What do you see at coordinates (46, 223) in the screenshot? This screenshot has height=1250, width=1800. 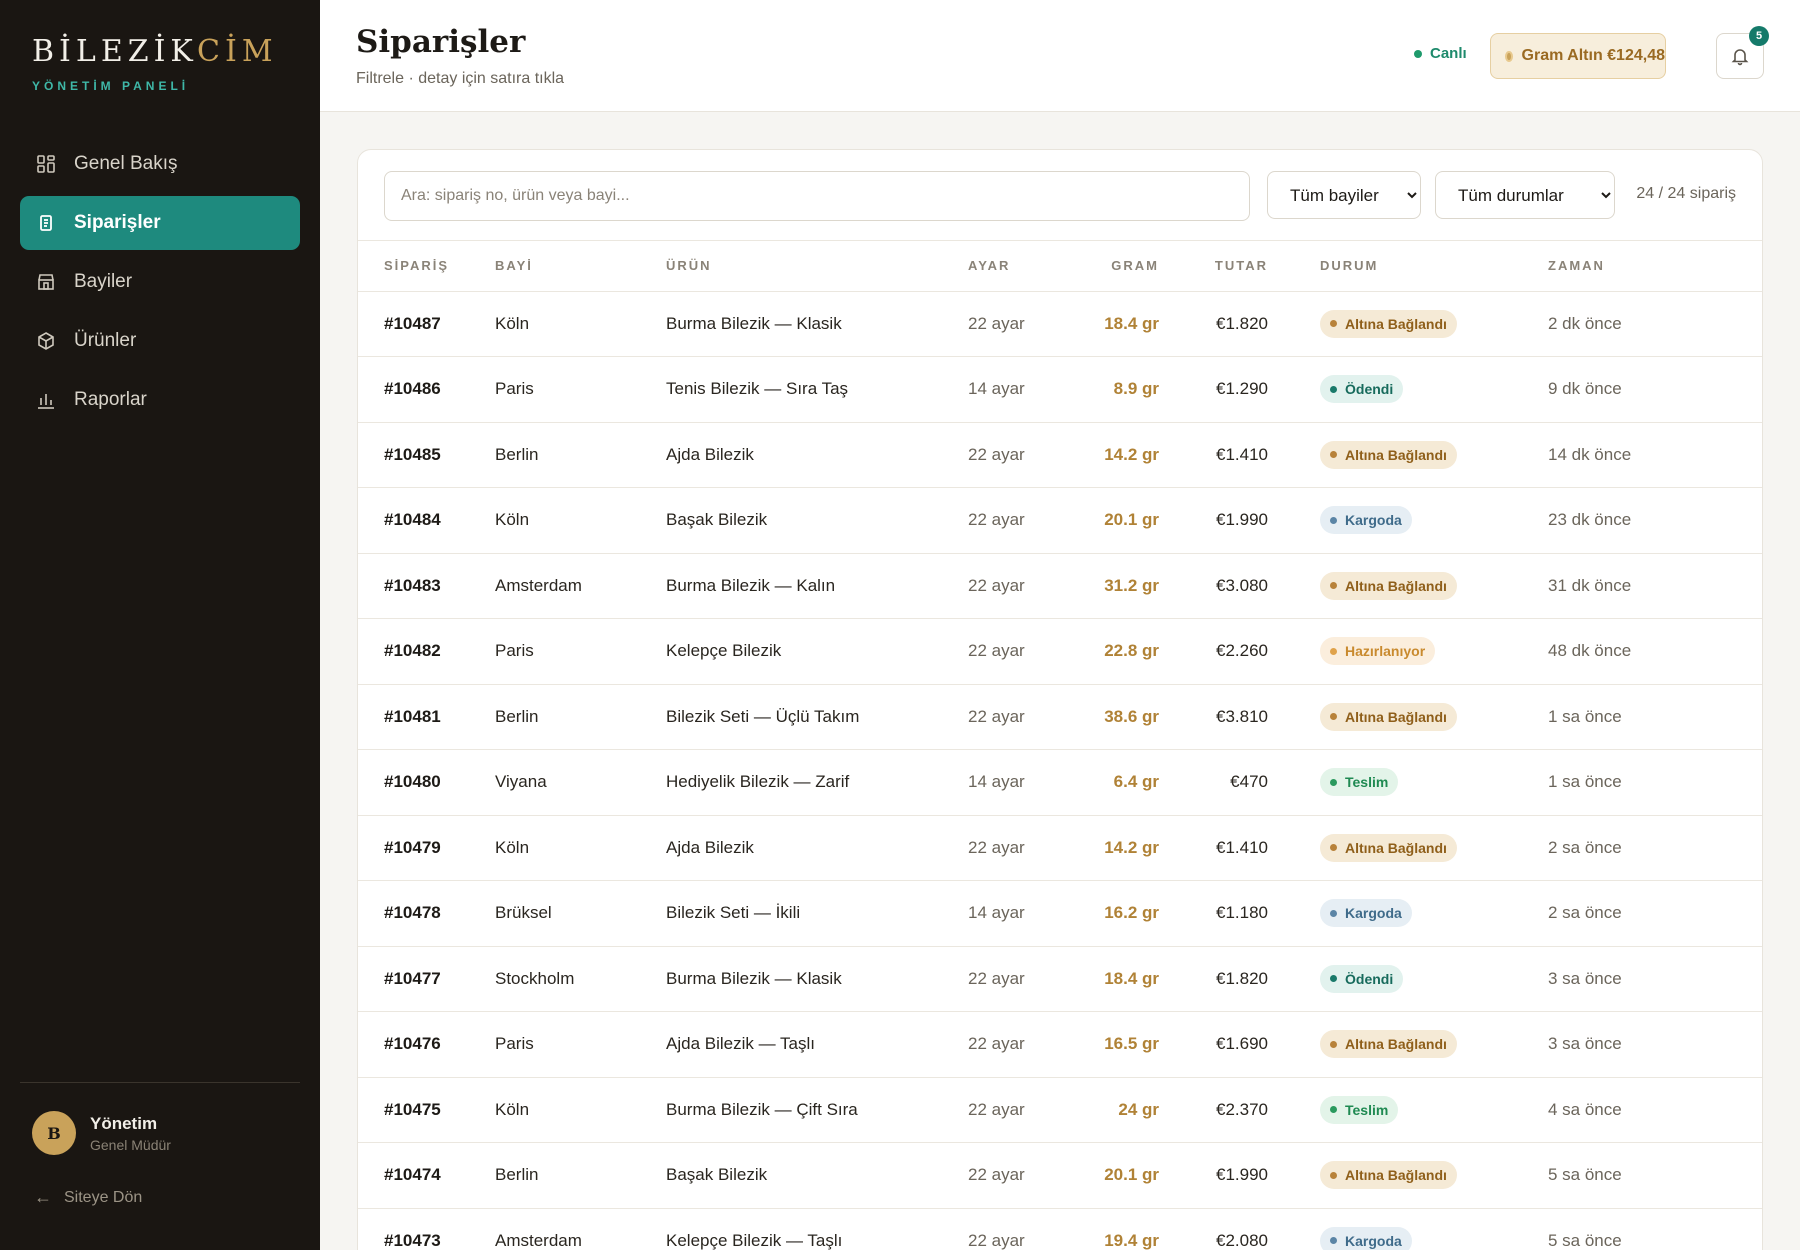 I see `orders-icon` at bounding box center [46, 223].